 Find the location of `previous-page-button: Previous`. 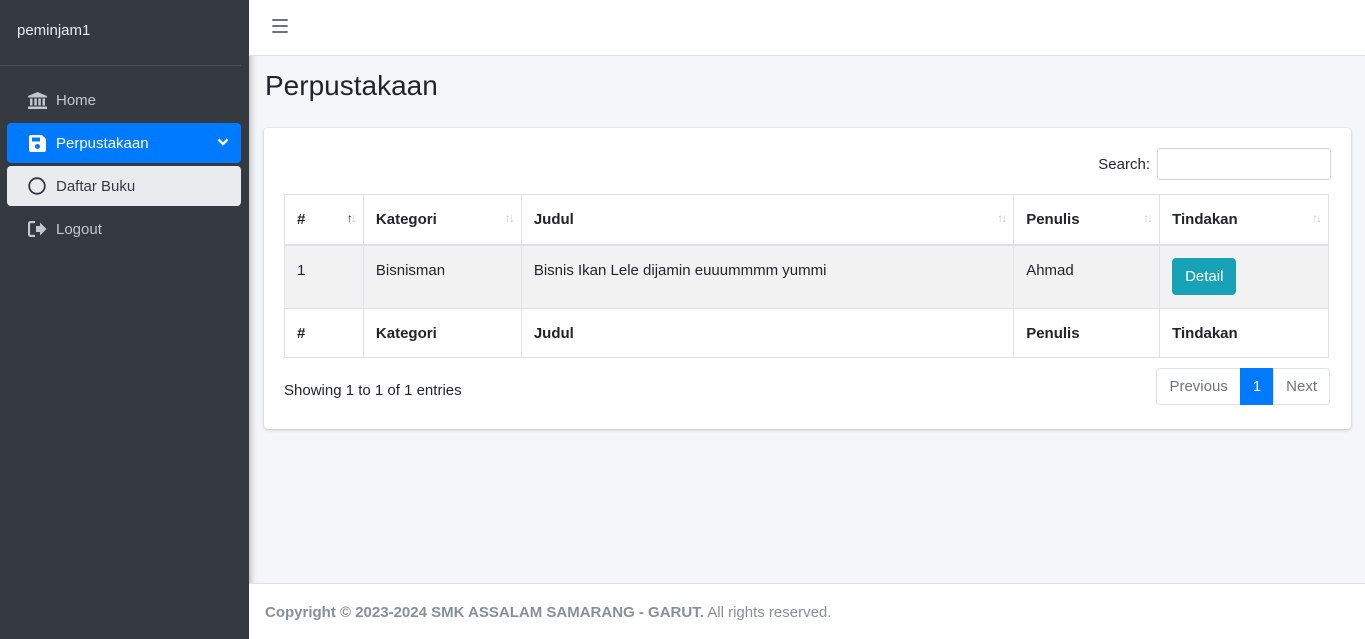

previous-page-button: Previous is located at coordinates (1198, 386).